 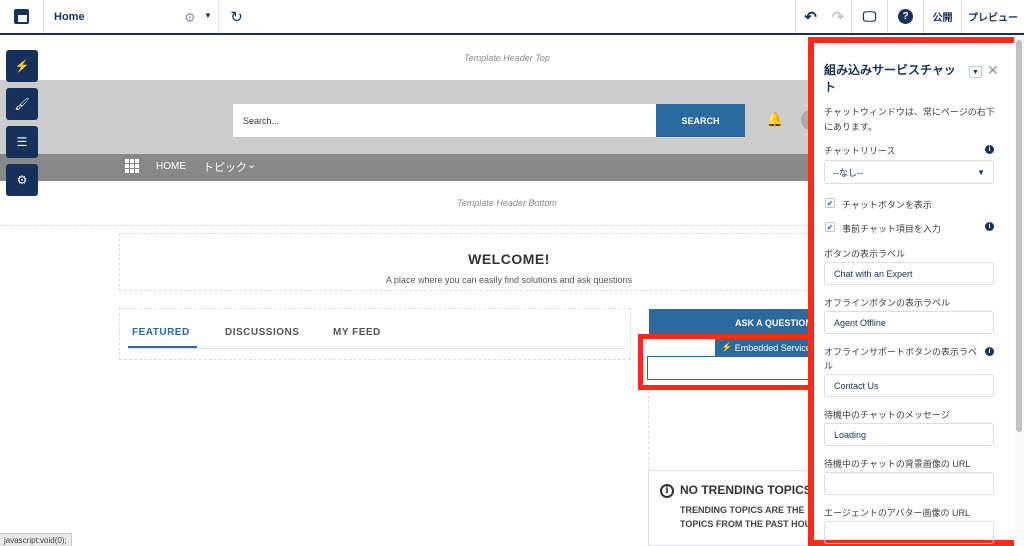 I want to click on nav-home-link: HOME, so click(x=171, y=166).